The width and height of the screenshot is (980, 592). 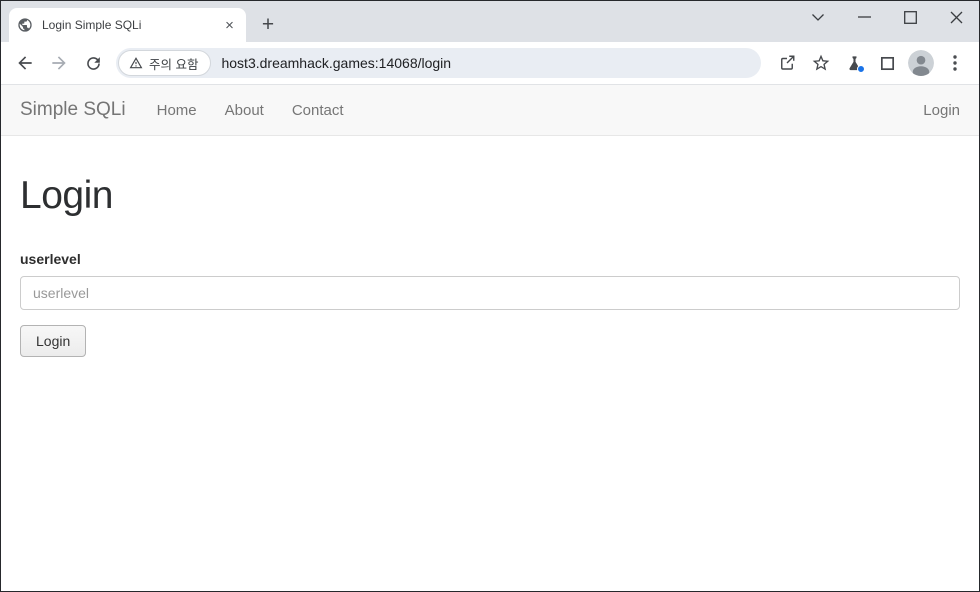 What do you see at coordinates (956, 17) in the screenshot?
I see `close-icon` at bounding box center [956, 17].